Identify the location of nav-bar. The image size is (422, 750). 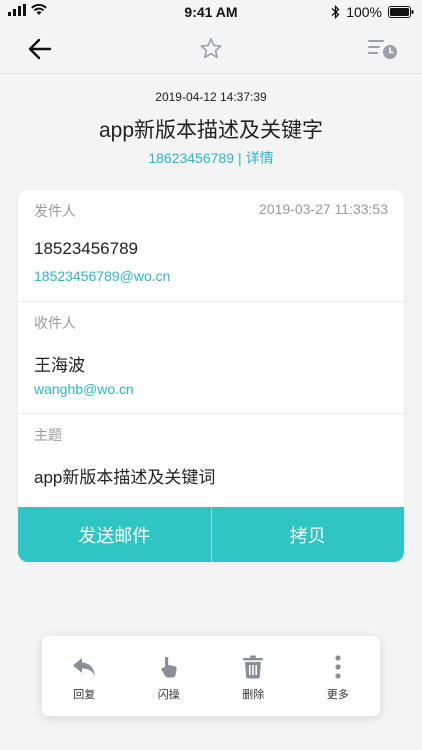
(211, 49).